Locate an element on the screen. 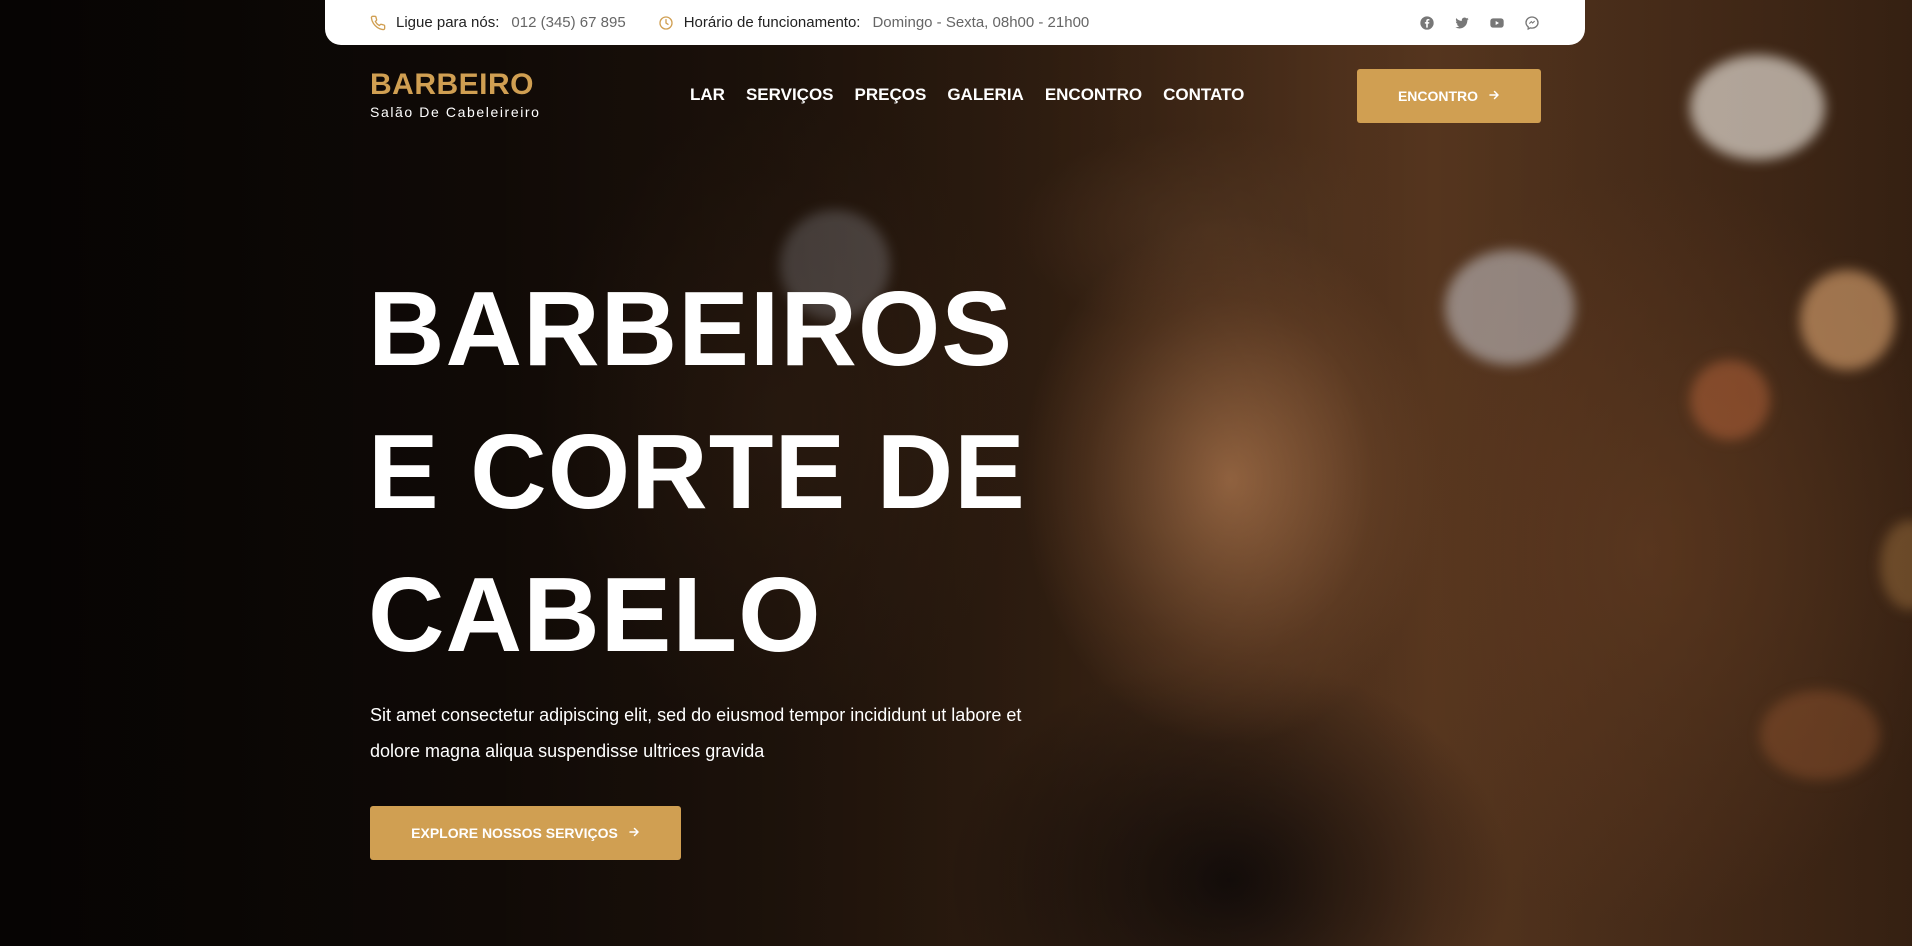 The width and height of the screenshot is (1912, 946). phone-number: 012 (345) 67 895 is located at coordinates (568, 22).